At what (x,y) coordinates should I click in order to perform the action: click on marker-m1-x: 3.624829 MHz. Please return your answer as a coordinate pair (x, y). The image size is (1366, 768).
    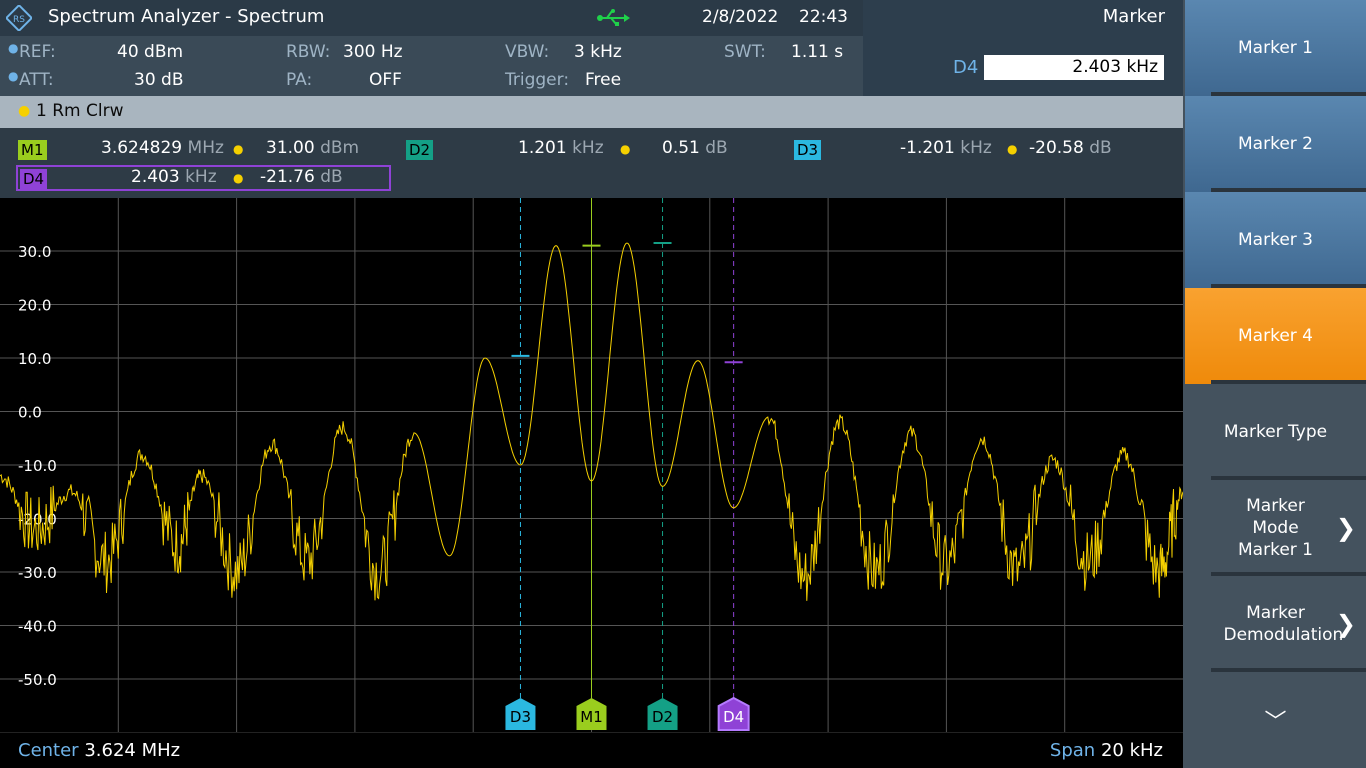
    Looking at the image, I should click on (162, 148).